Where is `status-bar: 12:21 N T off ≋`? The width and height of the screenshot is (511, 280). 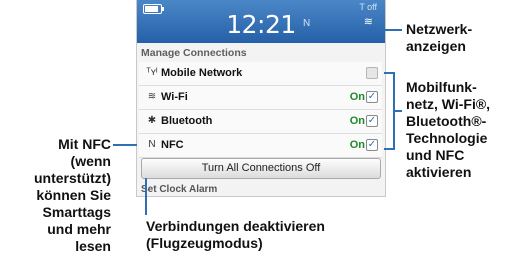 status-bar: 12:21 N T off ≋ is located at coordinates (261, 21).